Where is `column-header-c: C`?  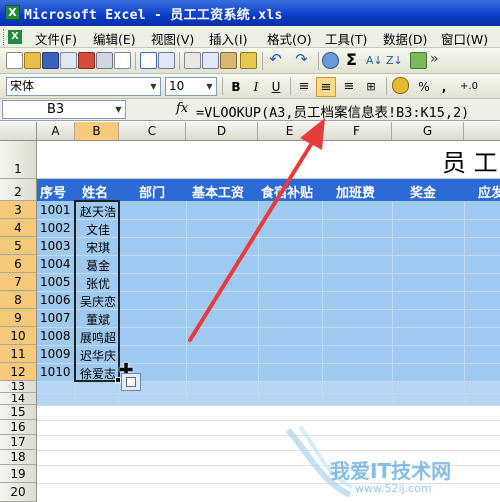
column-header-c: C is located at coordinates (152, 131).